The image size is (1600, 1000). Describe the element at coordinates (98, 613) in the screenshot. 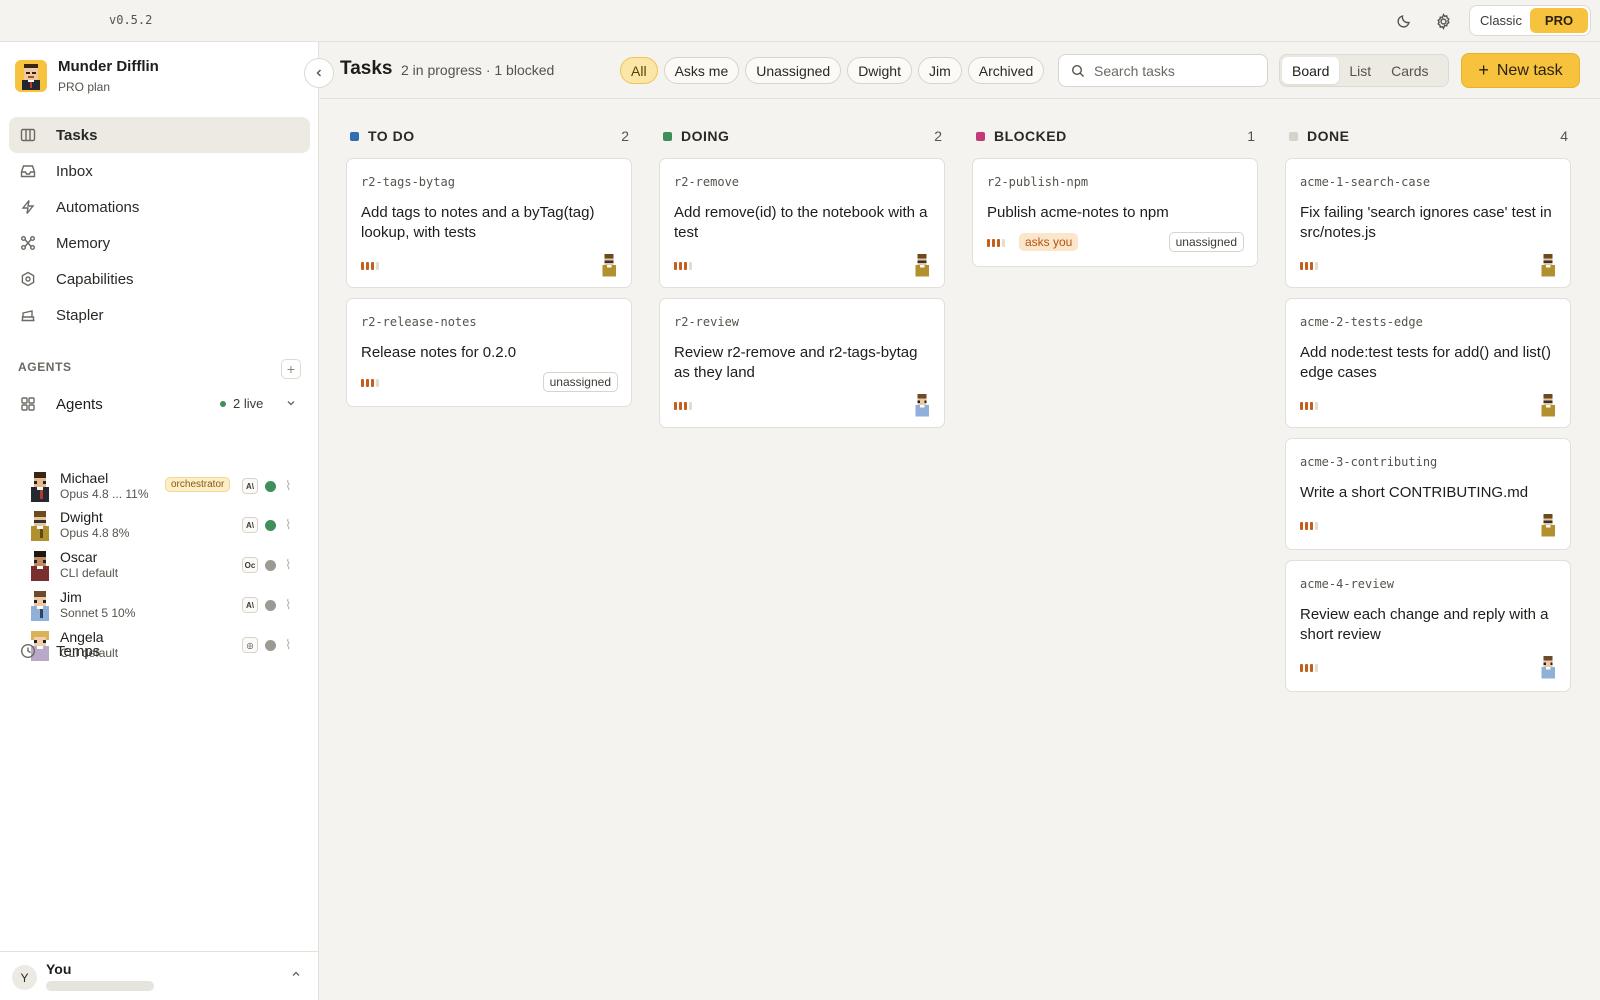

I see `agent-meta: Sonnet 5 10%` at that location.